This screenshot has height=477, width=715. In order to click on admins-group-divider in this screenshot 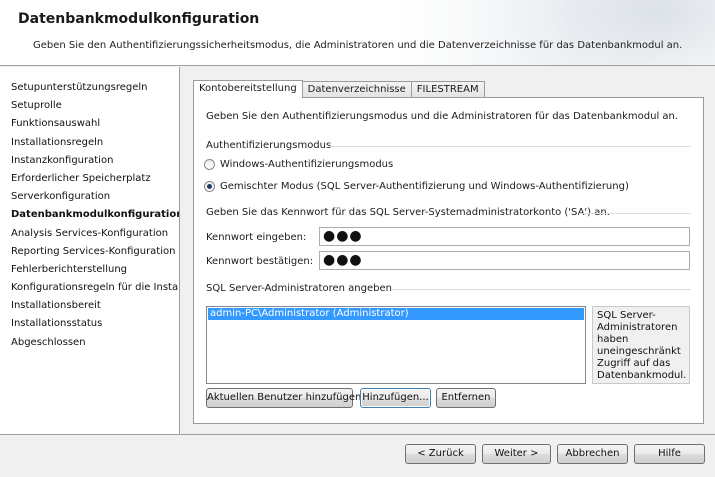, I will do `click(541, 289)`.